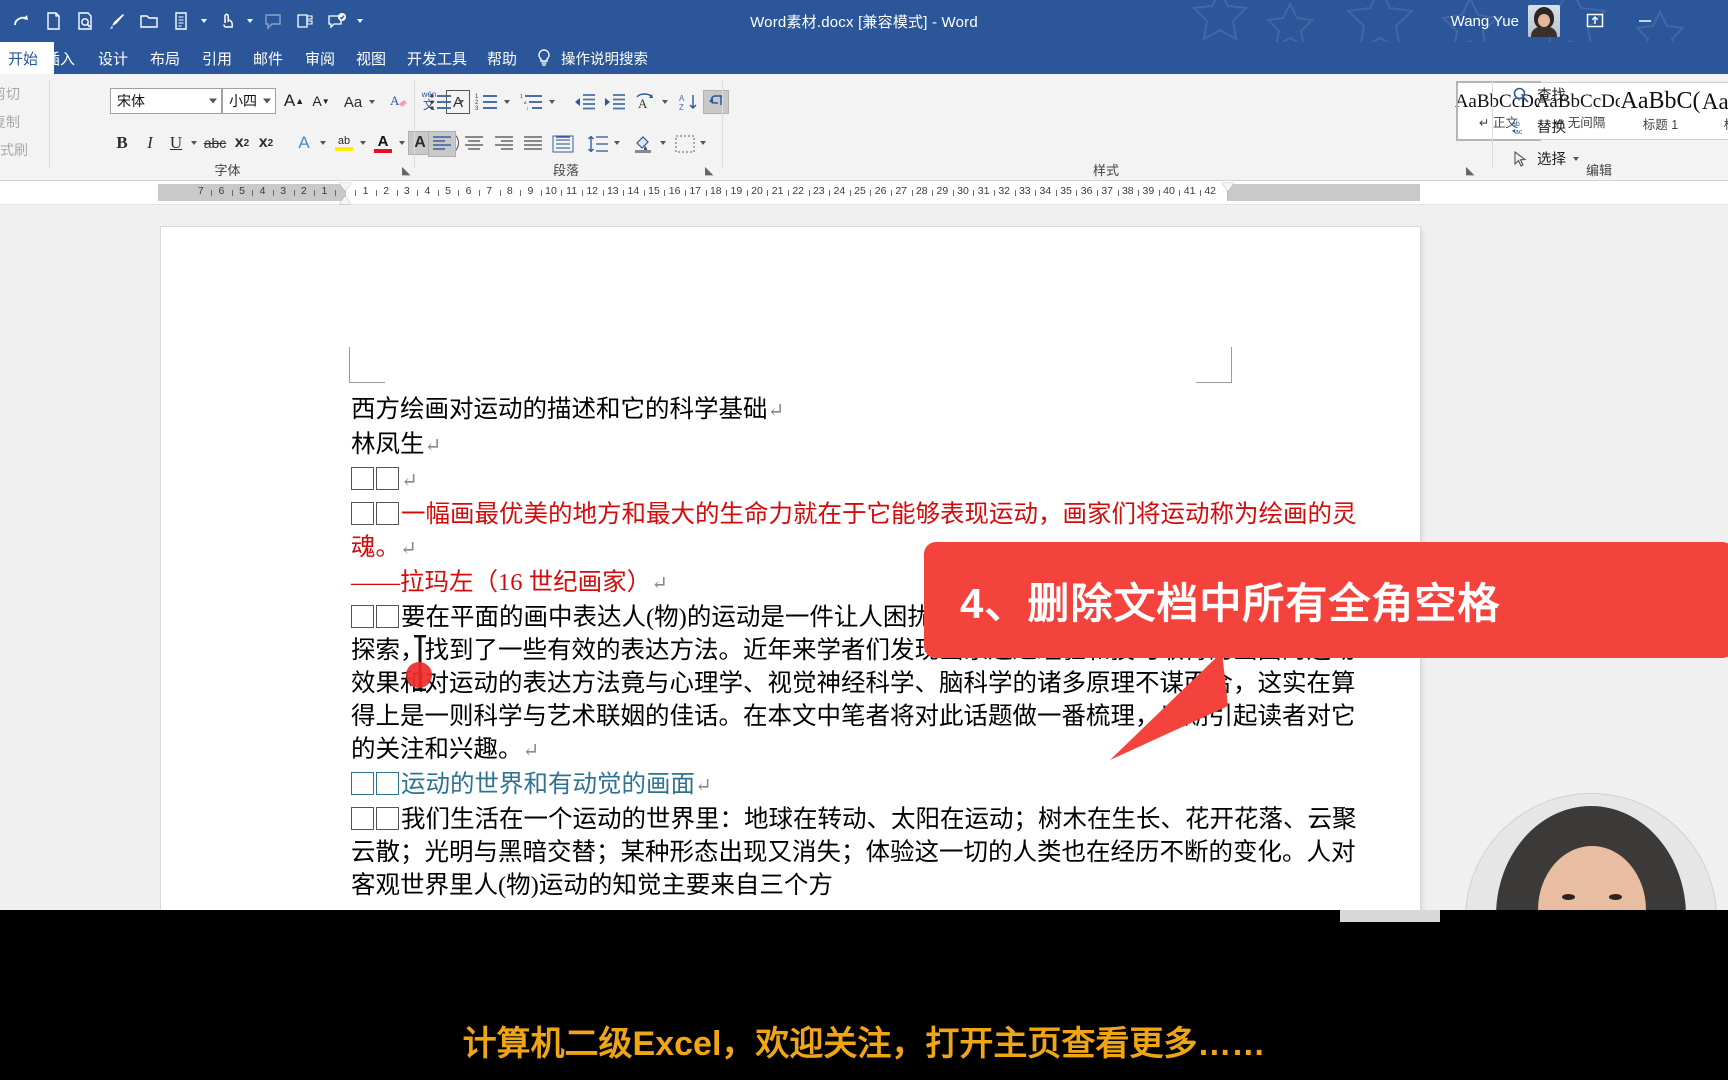 Image resolution: width=1728 pixels, height=1080 pixels. I want to click on first-line-indent-marker, so click(345, 187).